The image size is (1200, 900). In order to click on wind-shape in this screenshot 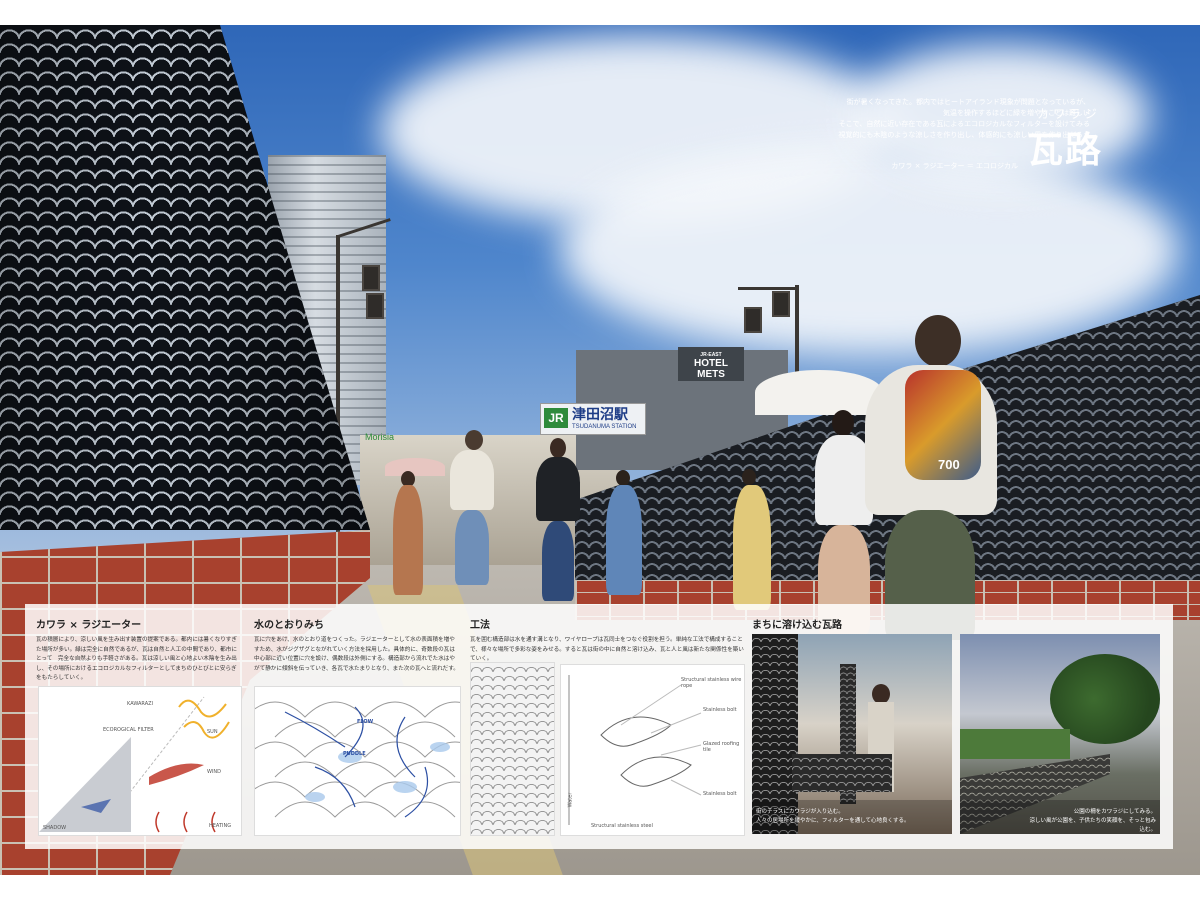, I will do `click(176, 774)`.